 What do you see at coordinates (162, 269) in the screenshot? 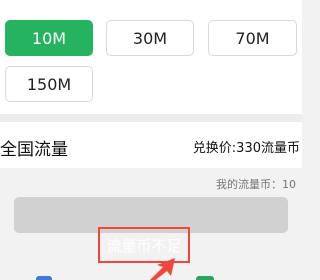
I see `arrow-pointer-icon` at bounding box center [162, 269].